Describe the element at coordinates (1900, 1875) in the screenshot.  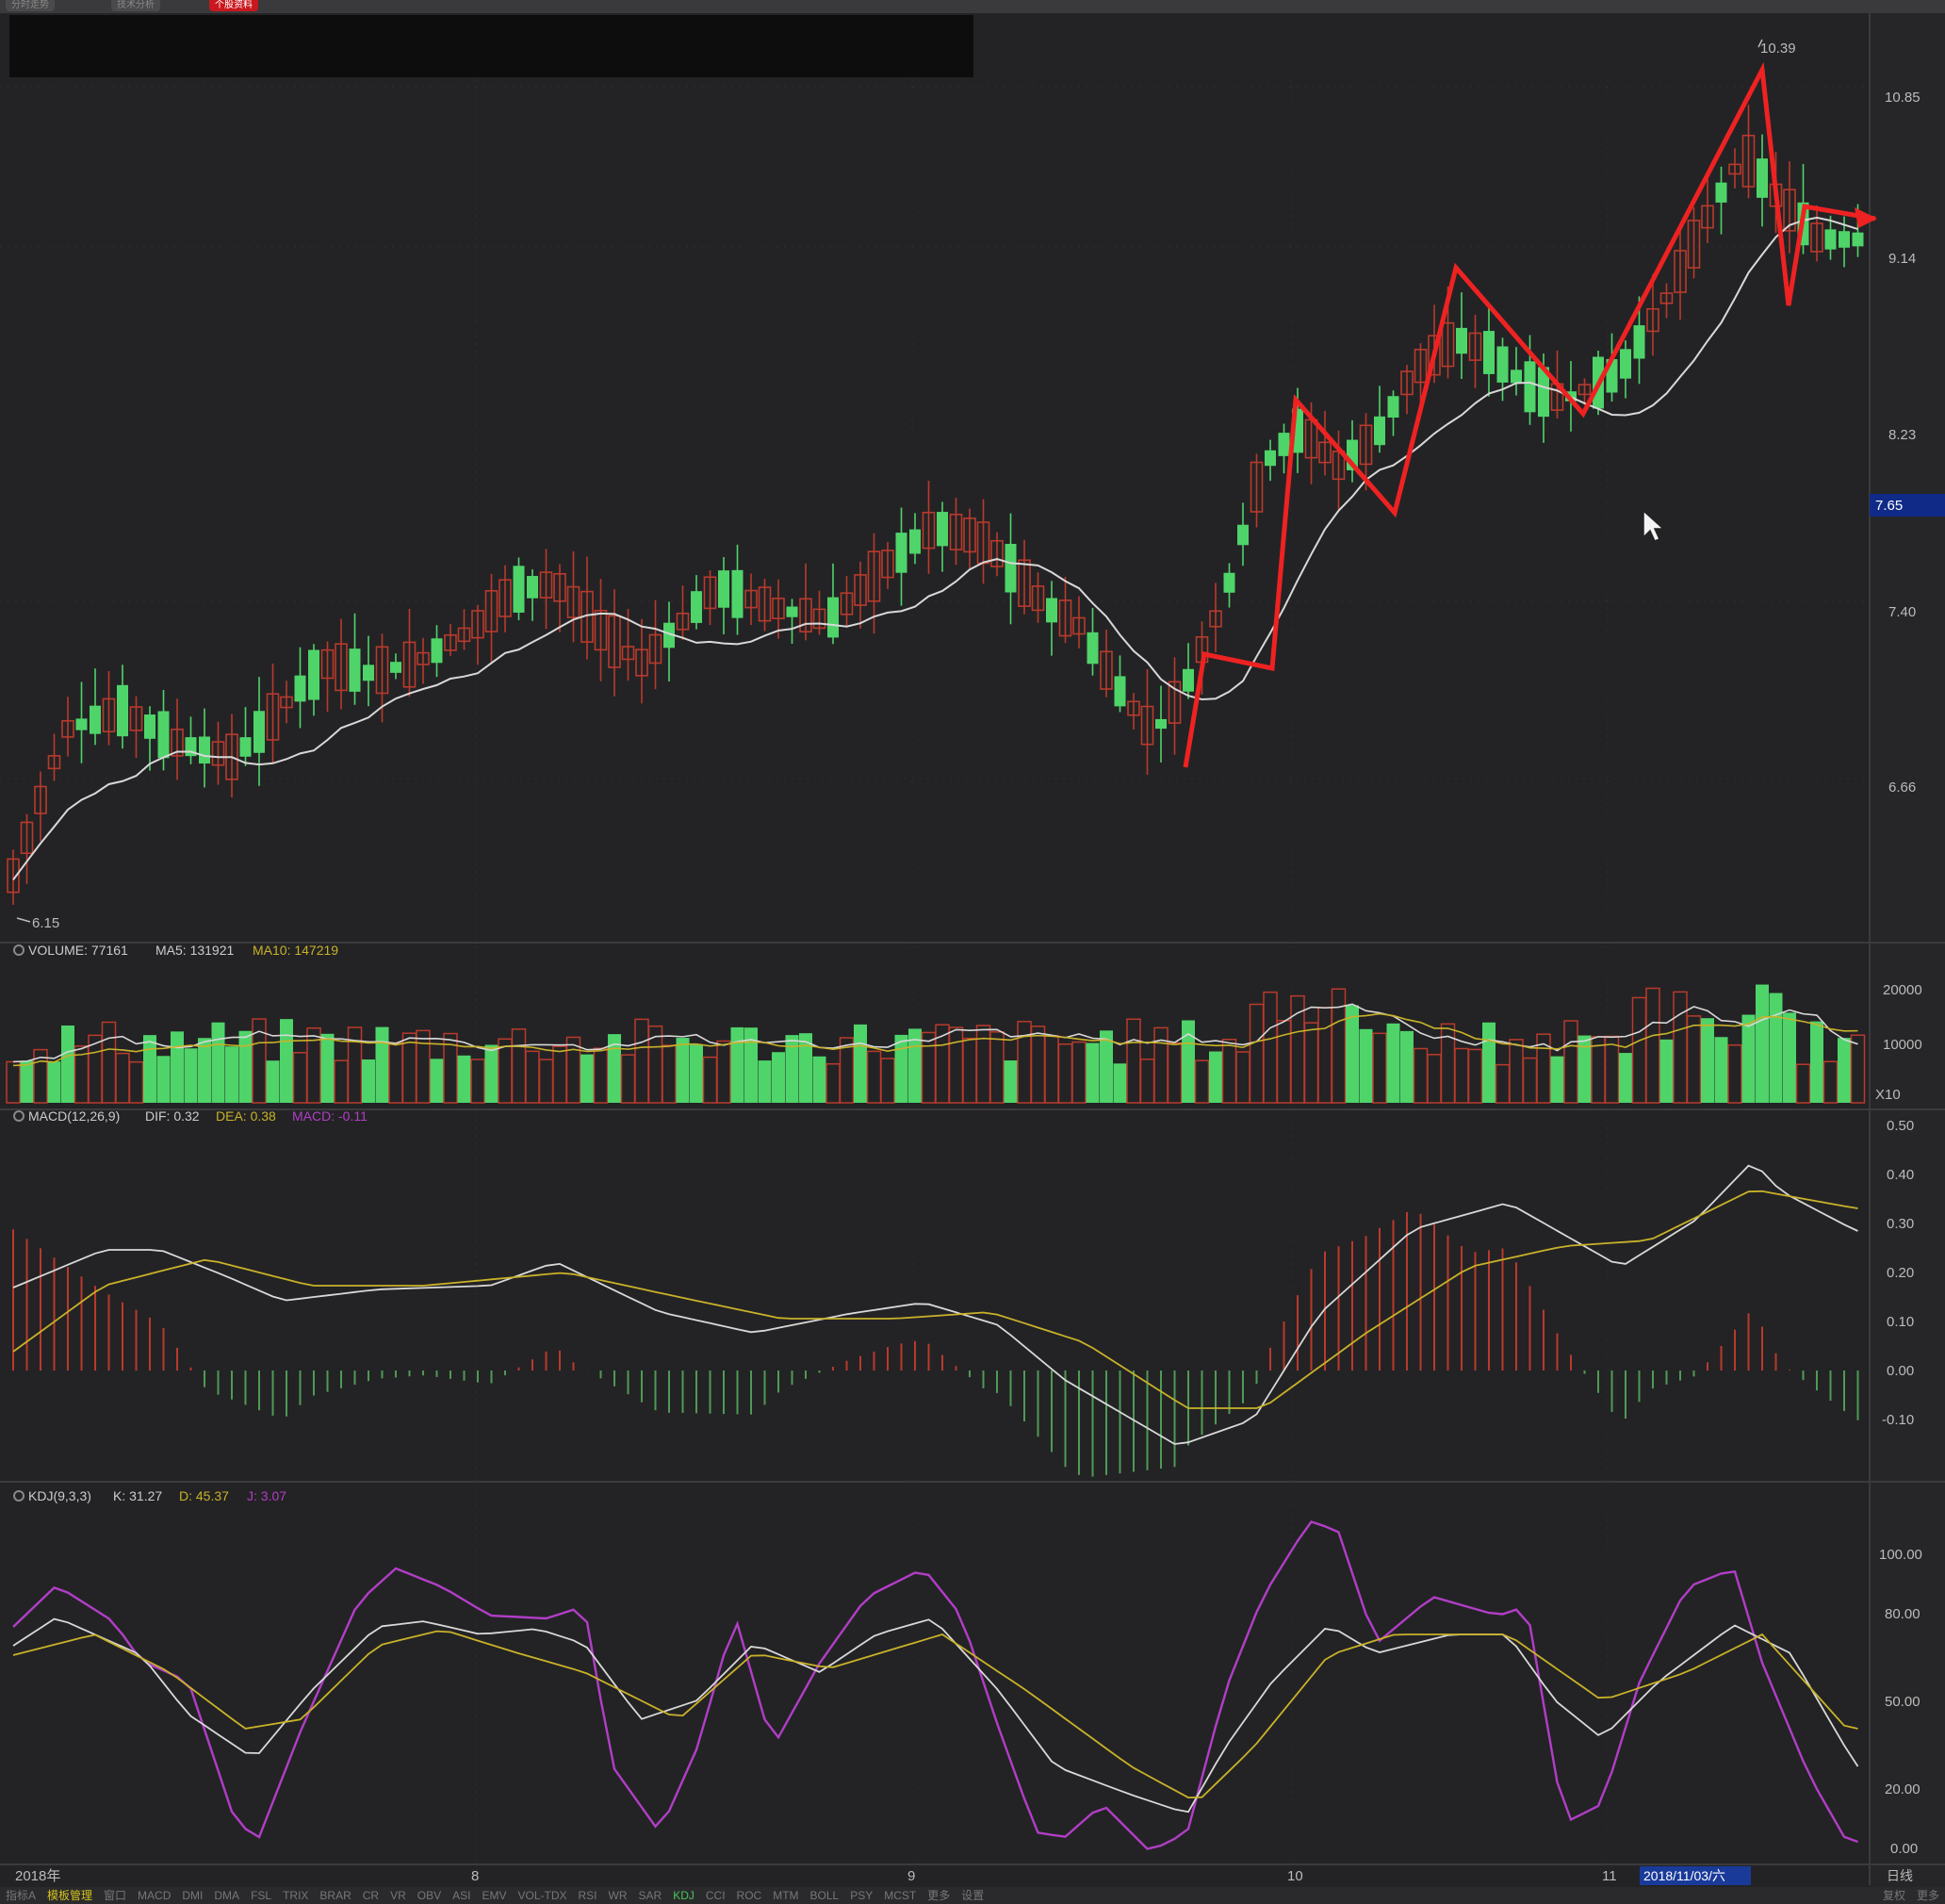
I see `period-label: 日线` at that location.